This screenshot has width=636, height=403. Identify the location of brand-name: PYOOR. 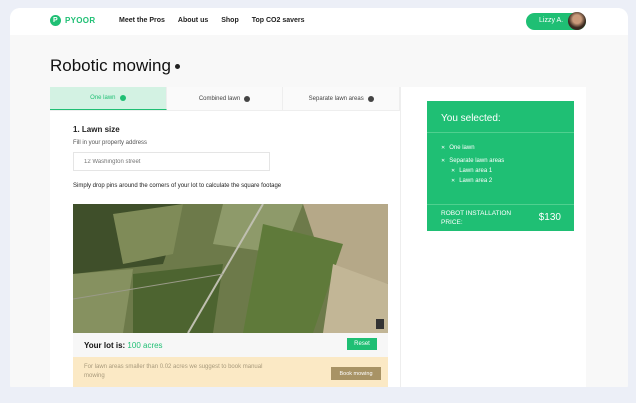
(80, 20).